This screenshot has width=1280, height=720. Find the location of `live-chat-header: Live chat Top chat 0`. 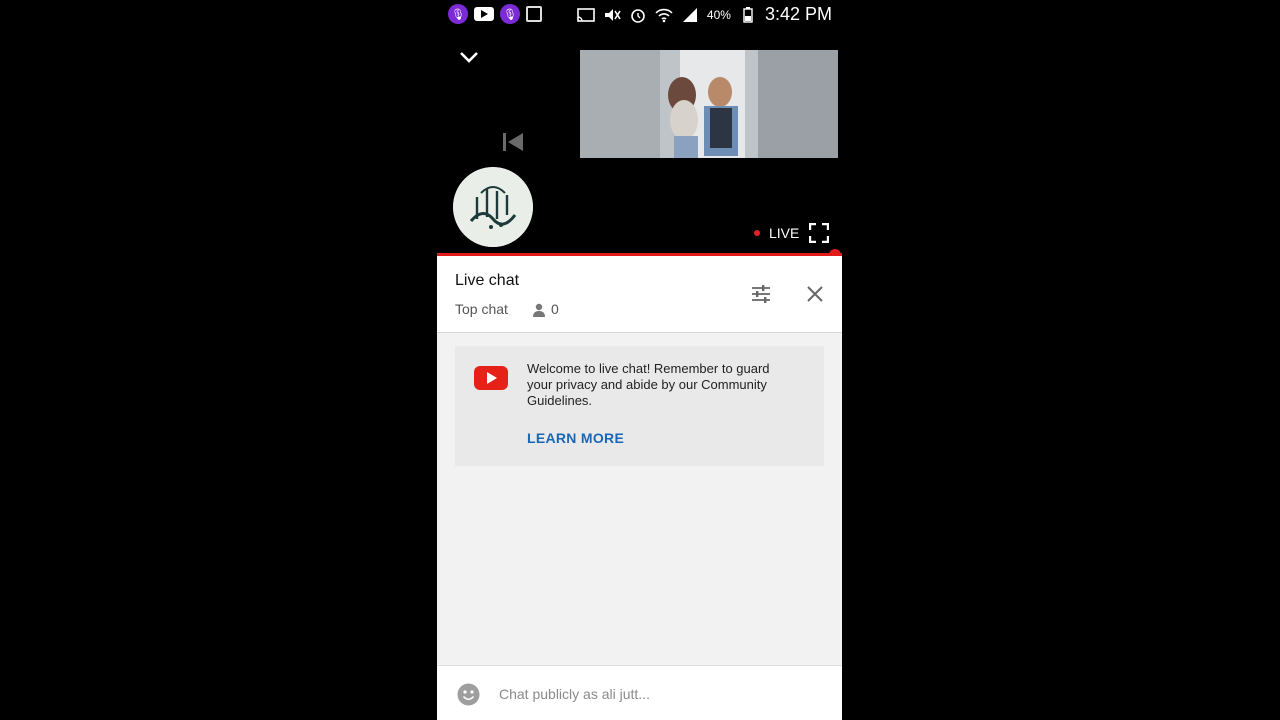

live-chat-header: Live chat Top chat 0 is located at coordinates (639, 294).